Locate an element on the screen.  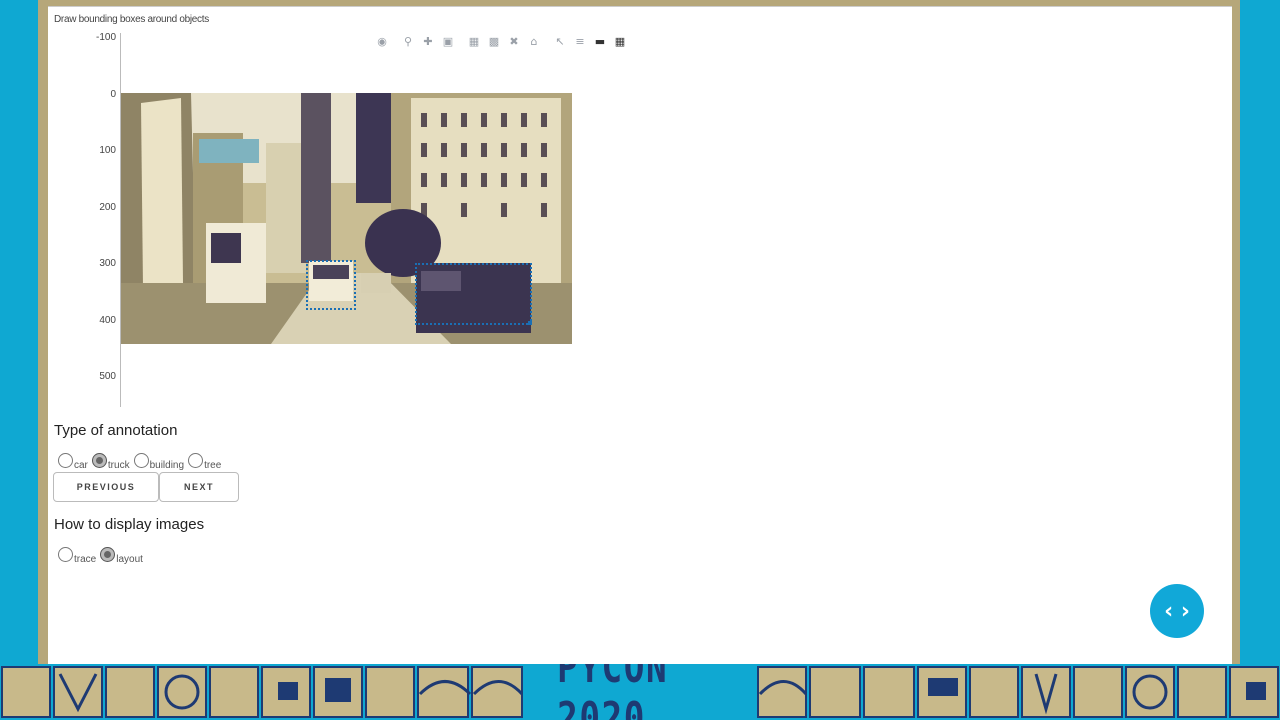
radio-truck-input is located at coordinates (99, 460).